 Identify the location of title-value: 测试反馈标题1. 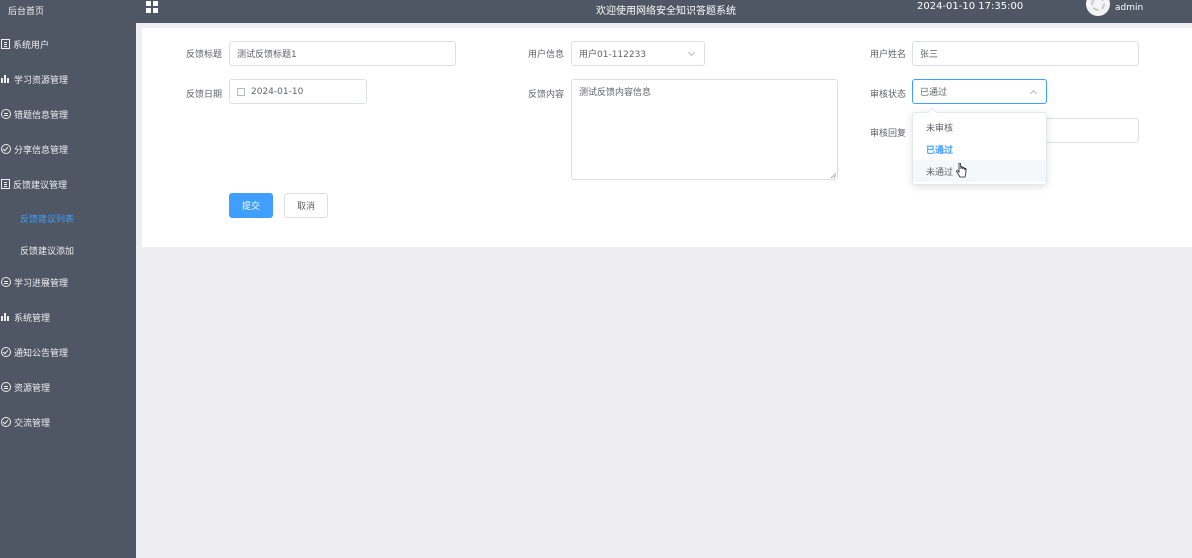
(267, 55).